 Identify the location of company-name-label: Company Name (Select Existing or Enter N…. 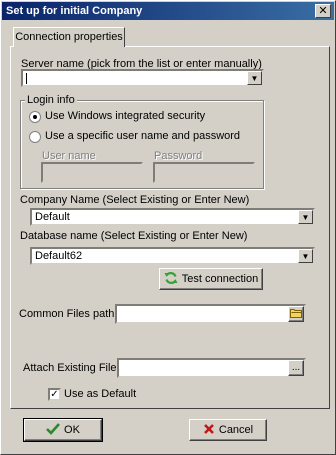
(135, 200).